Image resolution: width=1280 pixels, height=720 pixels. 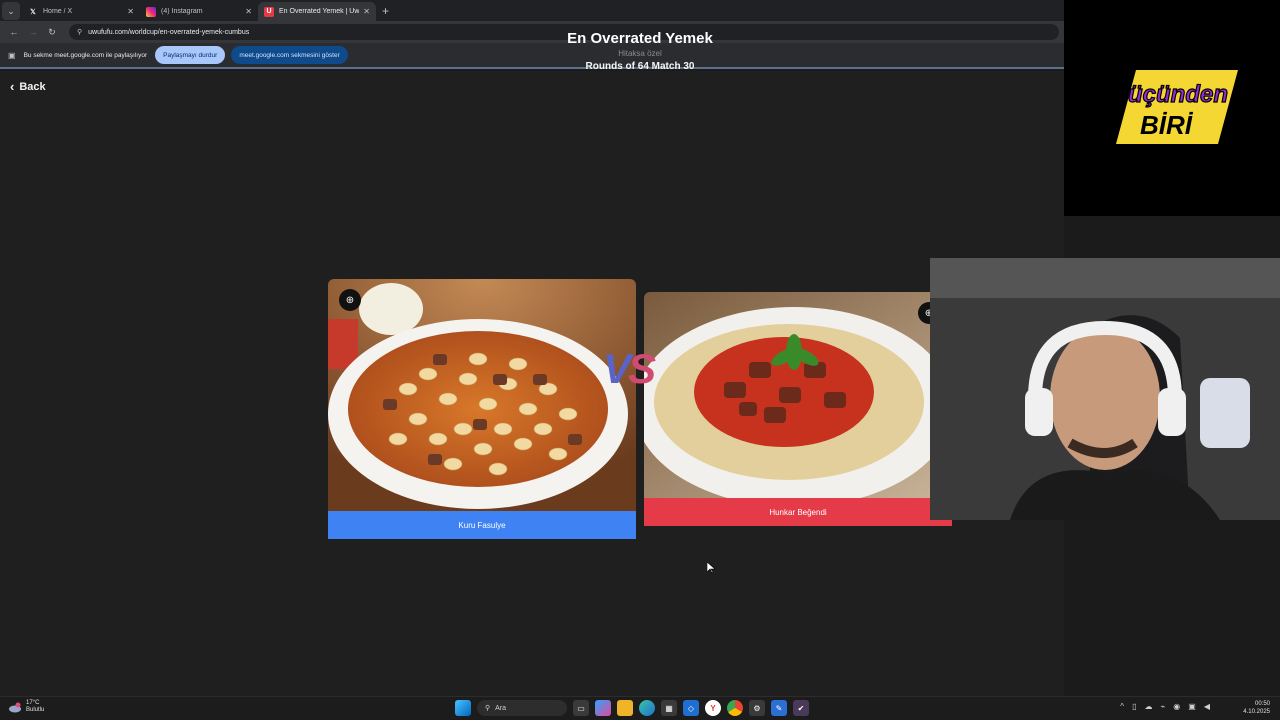 What do you see at coordinates (151, 11) in the screenshot?
I see `instagram-icon` at bounding box center [151, 11].